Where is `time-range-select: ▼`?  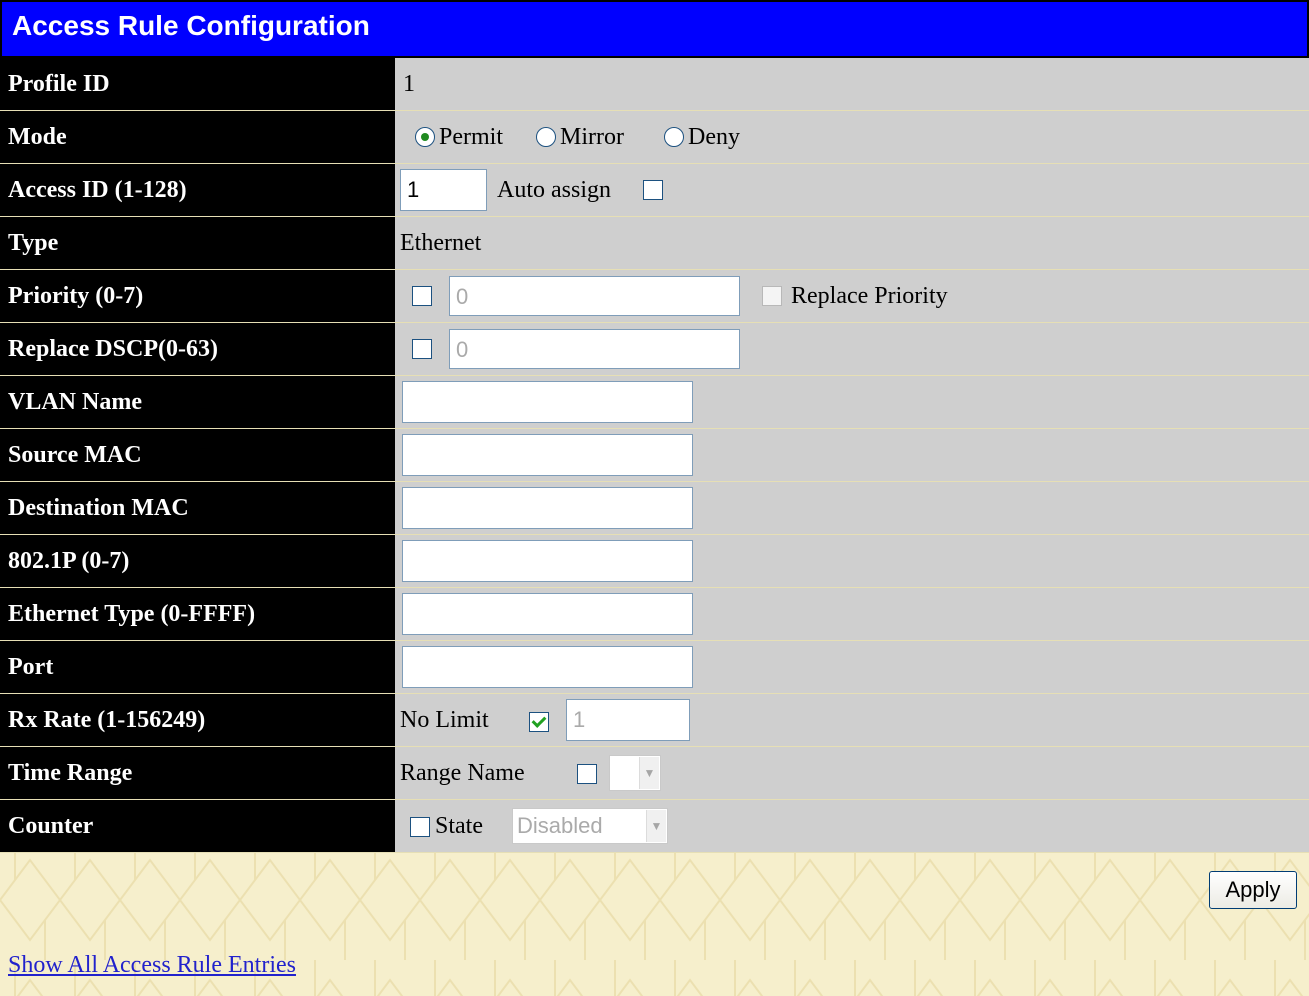 time-range-select: ▼ is located at coordinates (635, 773).